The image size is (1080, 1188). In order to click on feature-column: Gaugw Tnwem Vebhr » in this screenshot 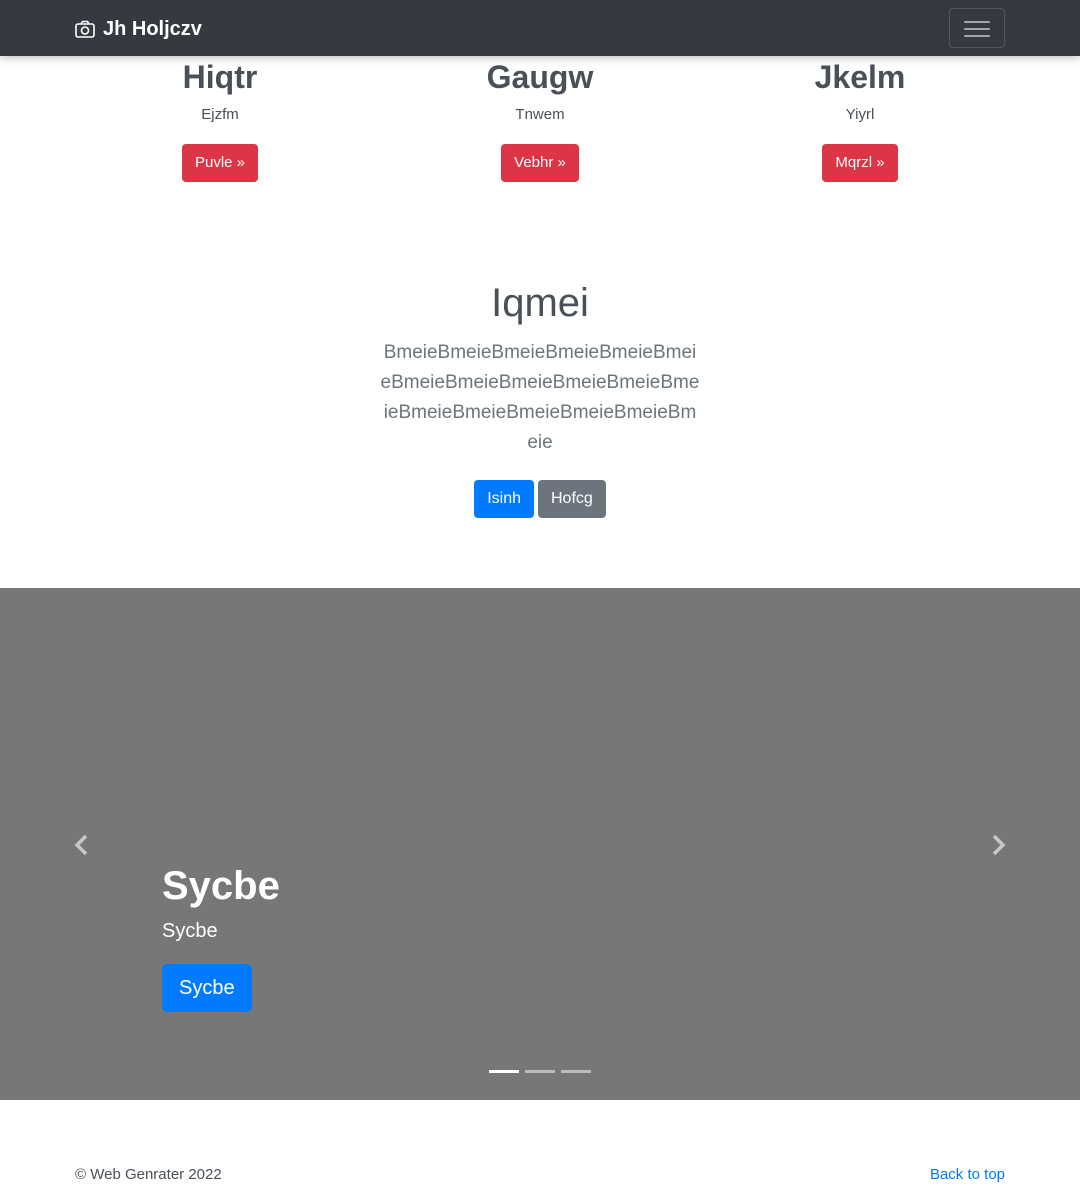, I will do `click(540, 119)`.